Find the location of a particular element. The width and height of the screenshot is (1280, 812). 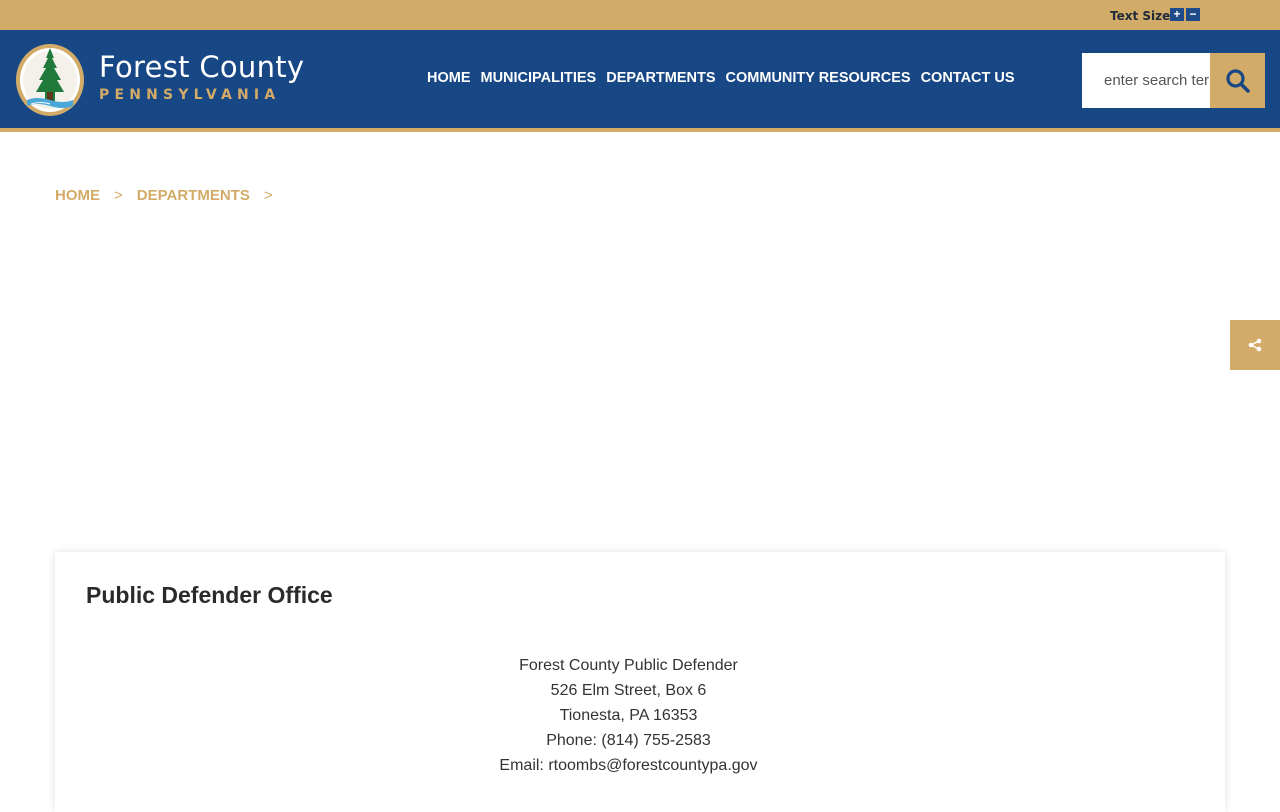

contact-email: Email: rtoombs@forestcountypa.gov is located at coordinates (628, 765).